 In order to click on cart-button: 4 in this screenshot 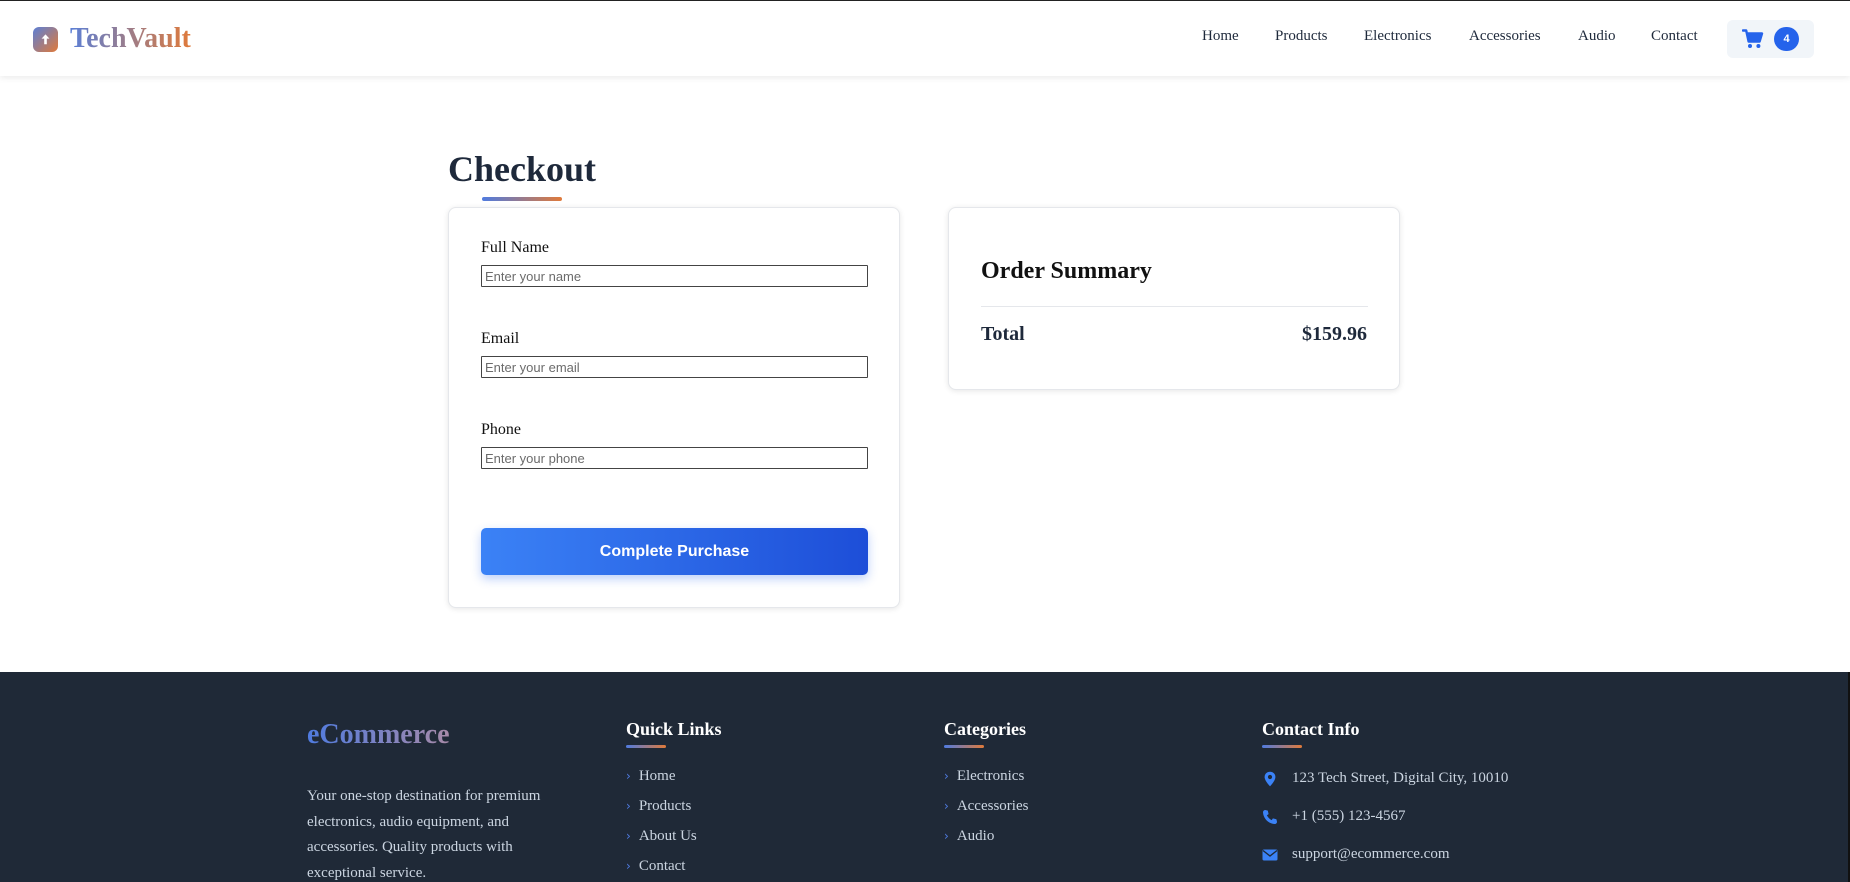, I will do `click(1770, 39)`.